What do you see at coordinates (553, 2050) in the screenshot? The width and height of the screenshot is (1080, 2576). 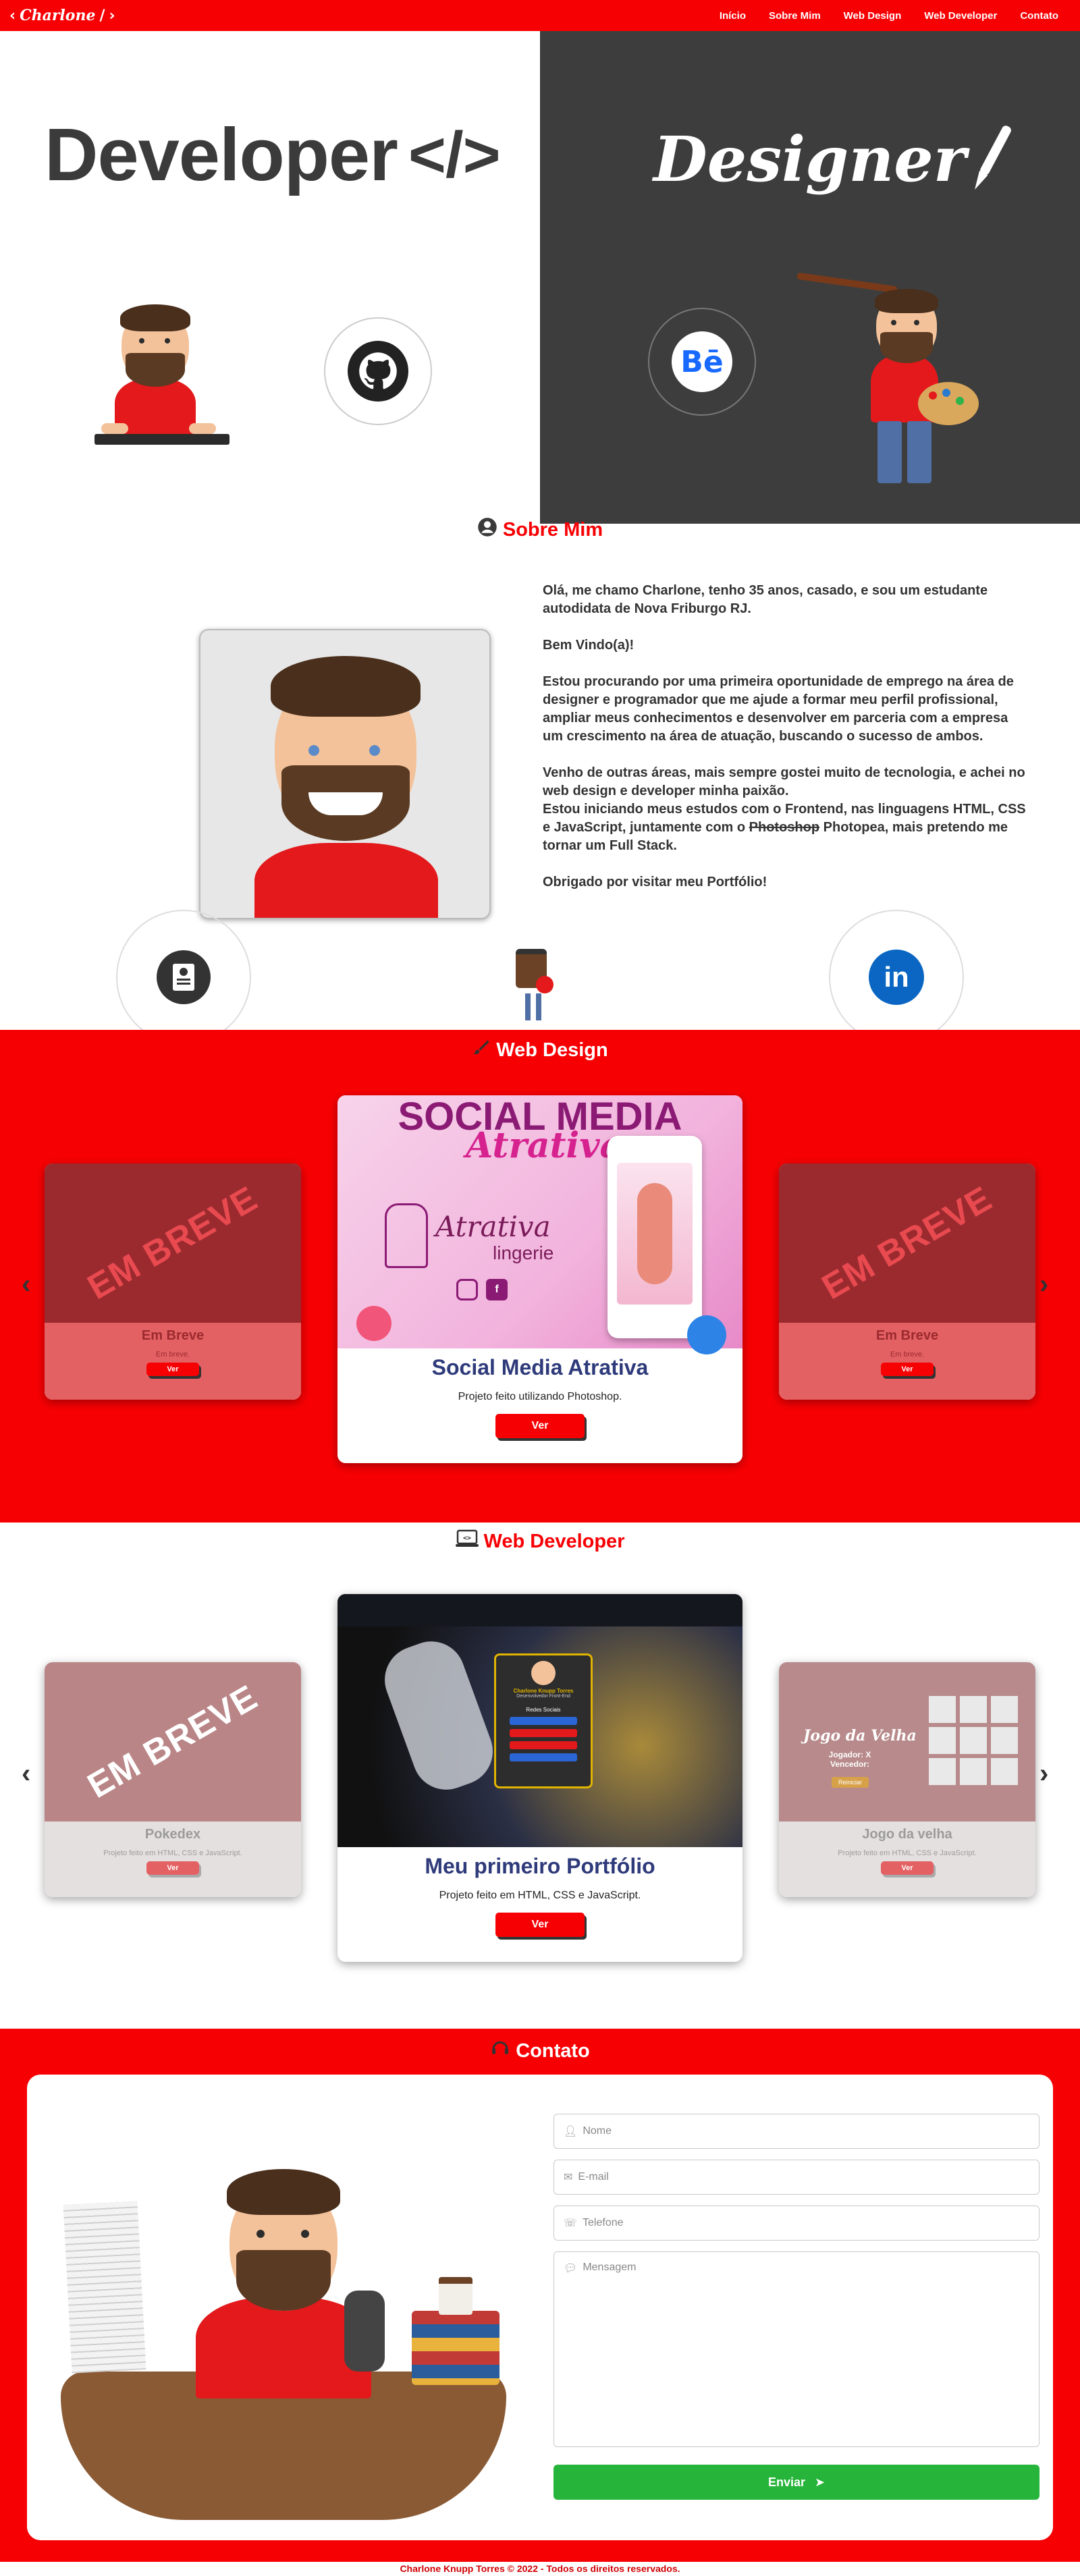 I see `contact-title: Contato` at bounding box center [553, 2050].